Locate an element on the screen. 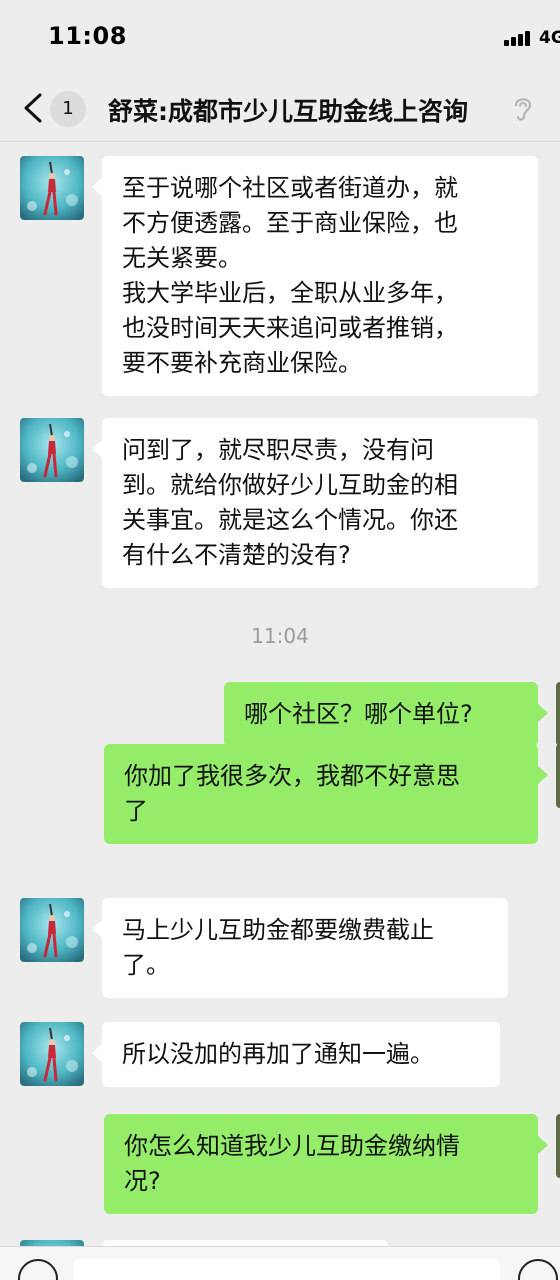  signal-strength-icon is located at coordinates (518, 38).